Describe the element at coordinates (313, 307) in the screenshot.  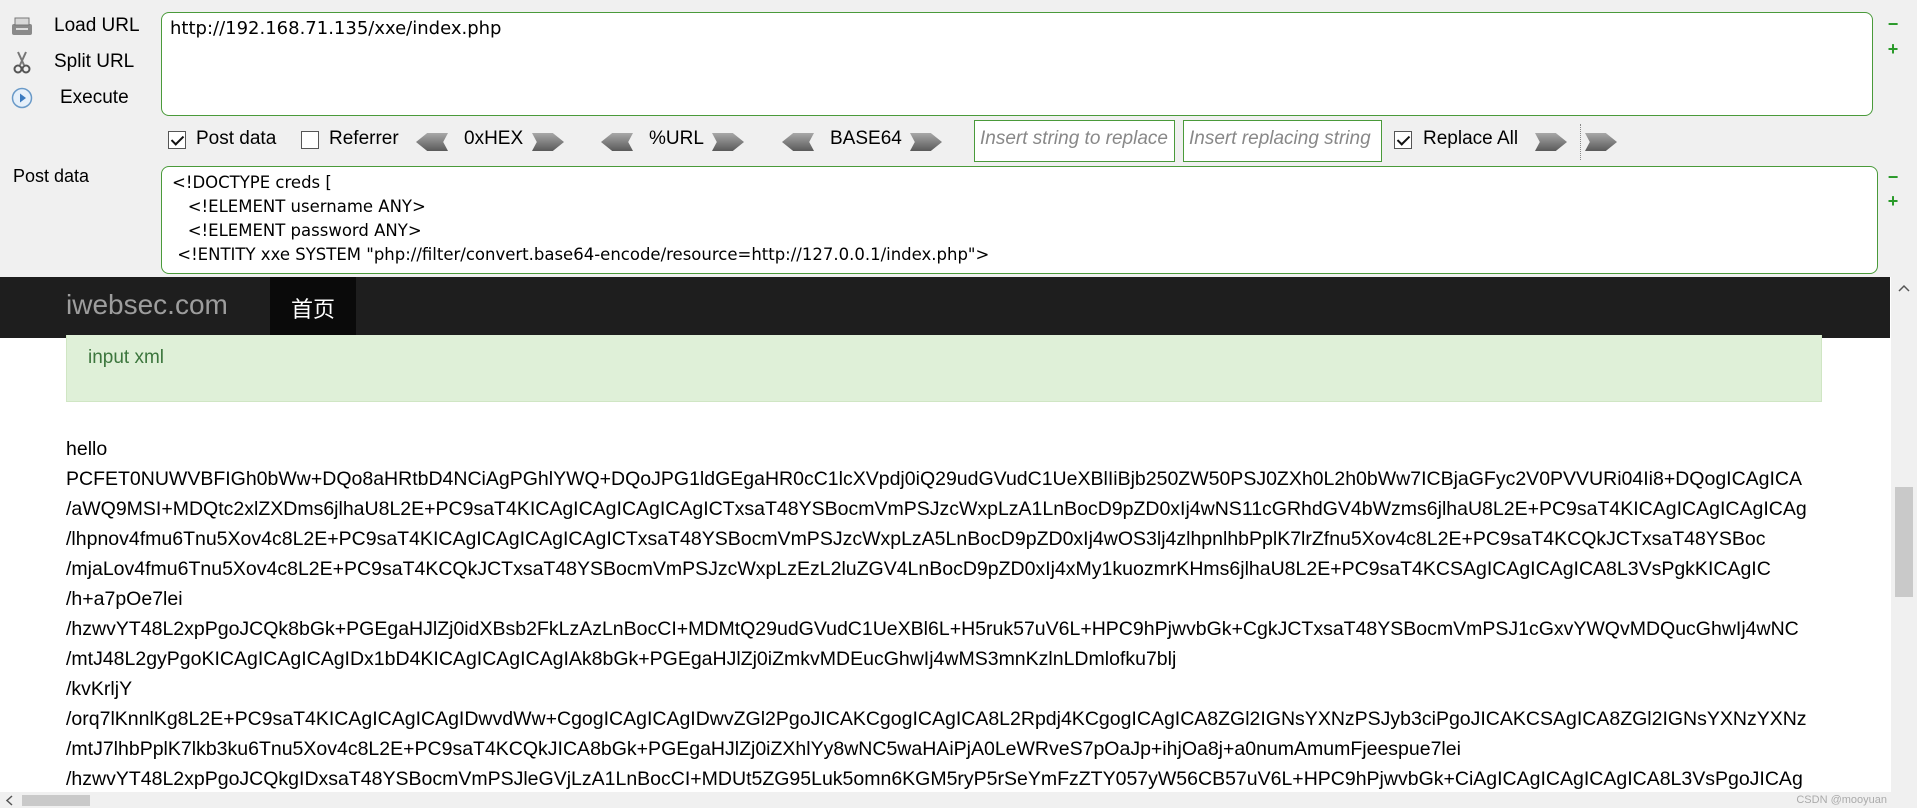
I see `nav-home-link: 首页` at that location.